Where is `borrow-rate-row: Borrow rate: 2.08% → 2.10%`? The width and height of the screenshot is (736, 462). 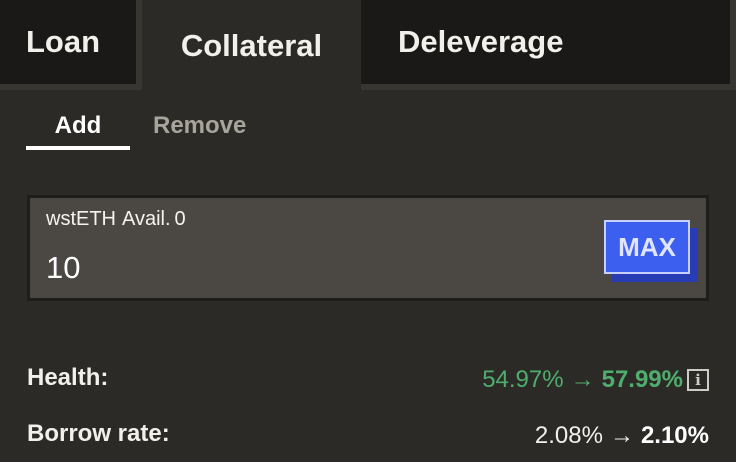
borrow-rate-row: Borrow rate: 2.08% → 2.10% is located at coordinates (368, 436).